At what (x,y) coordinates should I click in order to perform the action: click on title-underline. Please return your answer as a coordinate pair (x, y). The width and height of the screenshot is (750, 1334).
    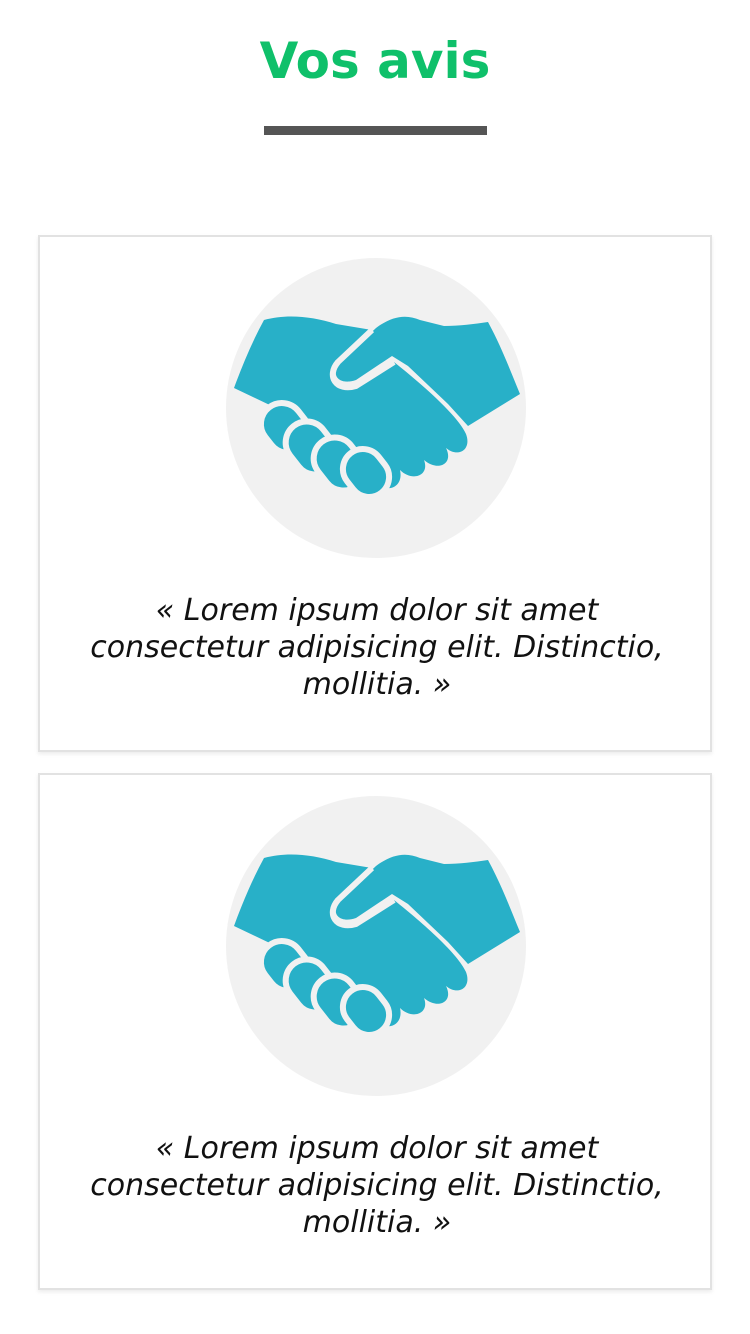
    Looking at the image, I should click on (375, 130).